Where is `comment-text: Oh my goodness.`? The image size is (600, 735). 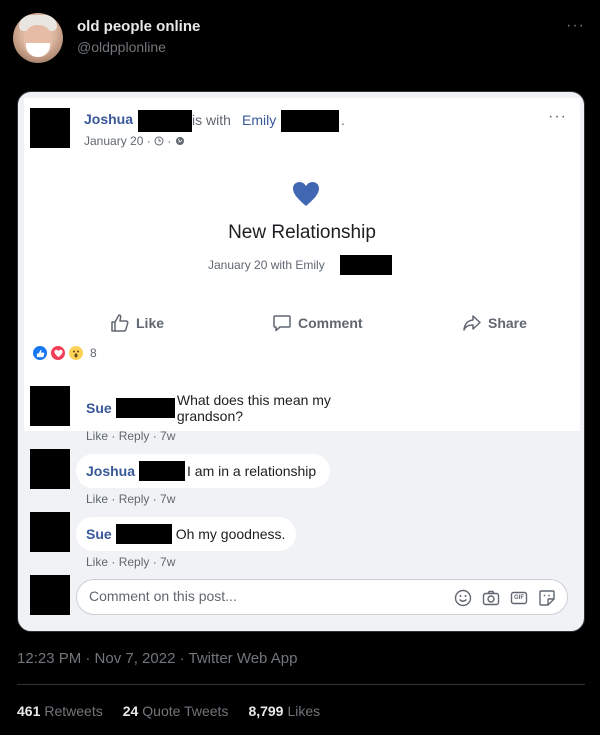 comment-text: Oh my goodness. is located at coordinates (230, 534).